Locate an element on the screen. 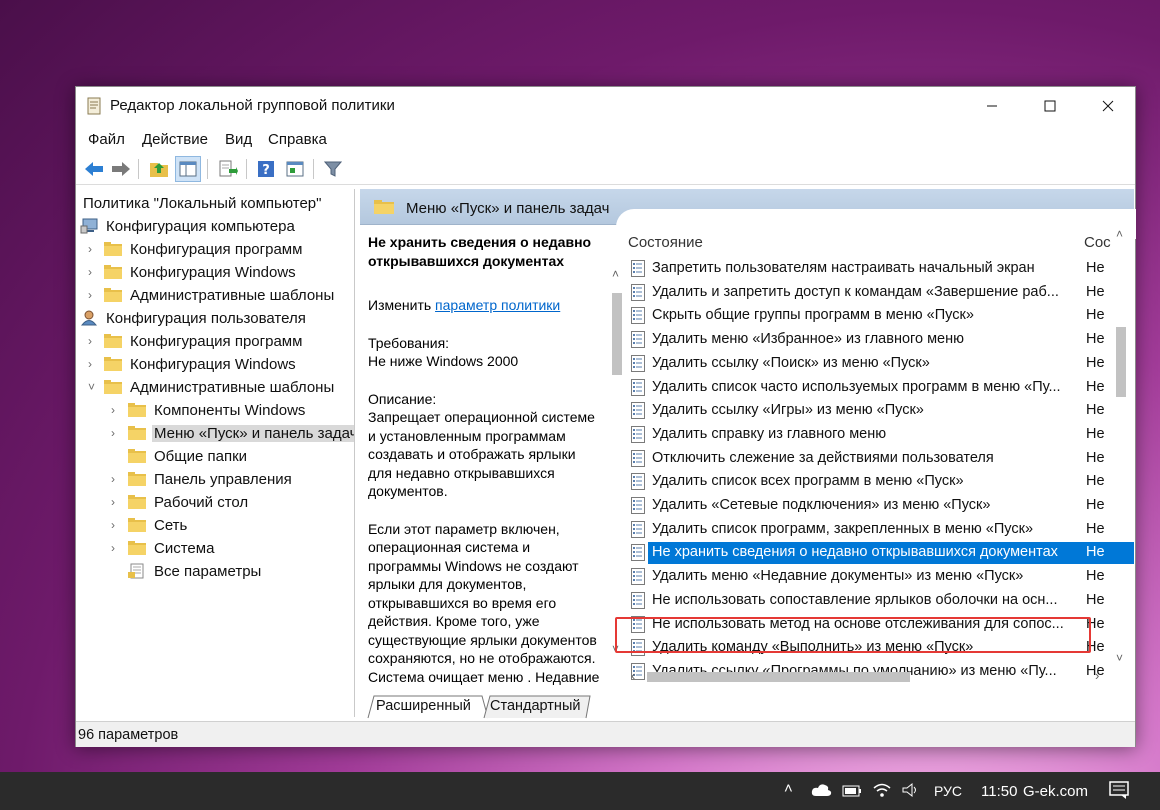  forward-button is located at coordinates (121, 169).